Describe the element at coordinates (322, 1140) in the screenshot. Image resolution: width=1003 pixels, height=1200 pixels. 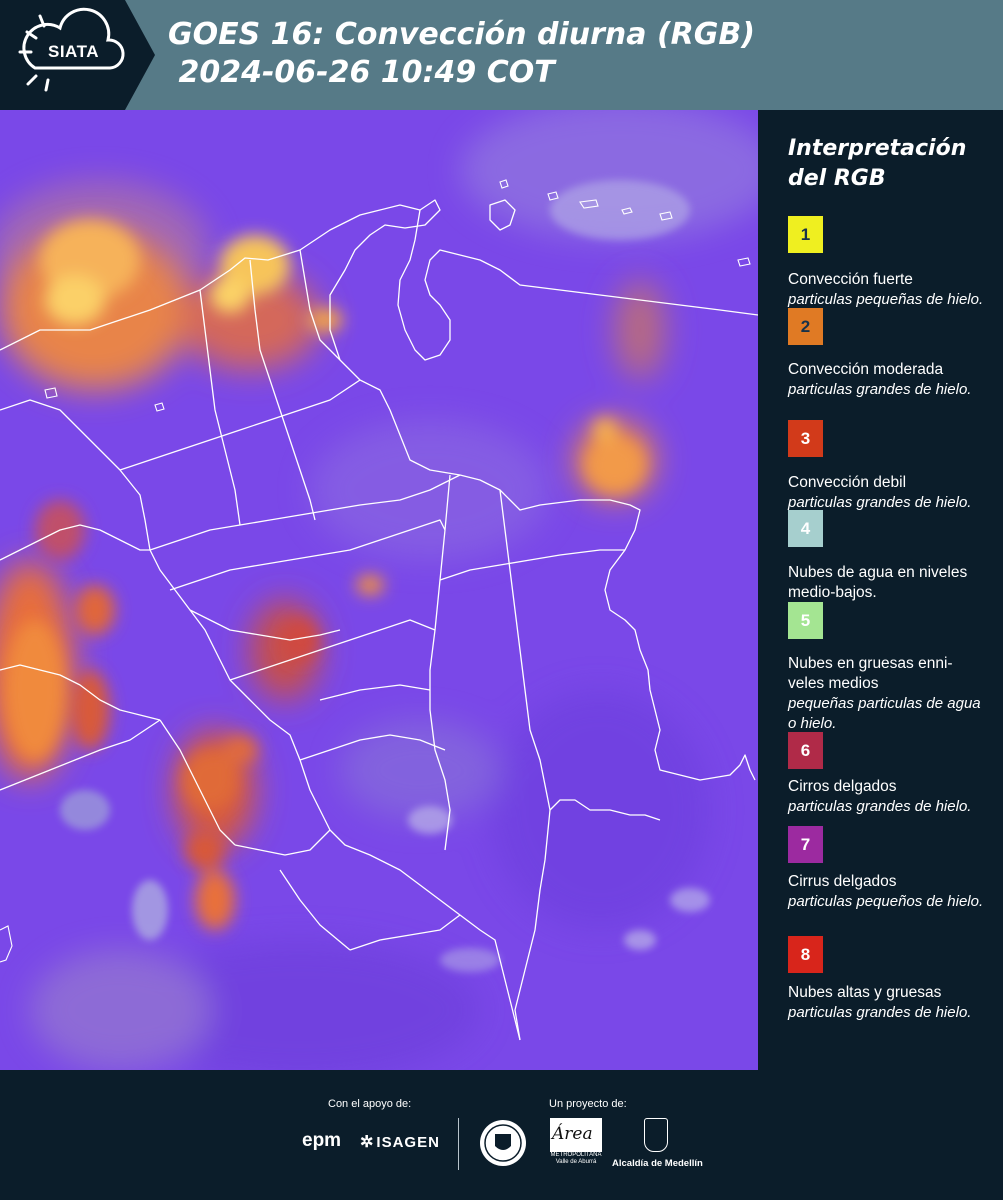
I see `epm-logo: epm` at that location.